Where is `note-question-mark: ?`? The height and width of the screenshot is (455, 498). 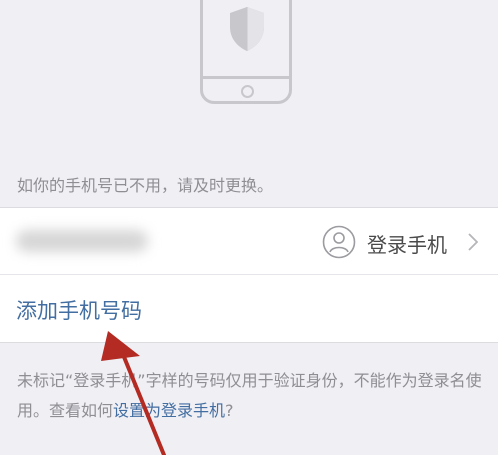
note-question-mark: ? is located at coordinates (229, 410).